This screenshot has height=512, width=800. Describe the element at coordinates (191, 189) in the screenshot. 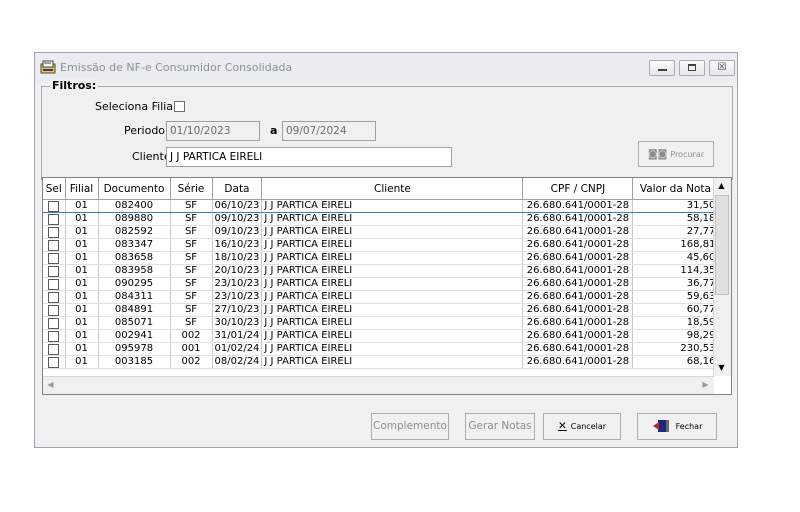

I see `column-header: Série` at that location.